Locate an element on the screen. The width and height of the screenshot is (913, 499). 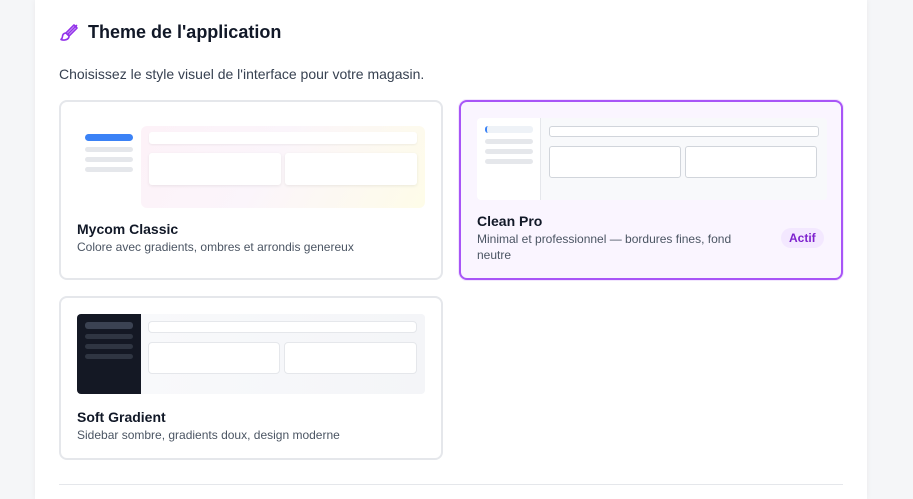
section-header: Theme de l'application is located at coordinates (170, 32).